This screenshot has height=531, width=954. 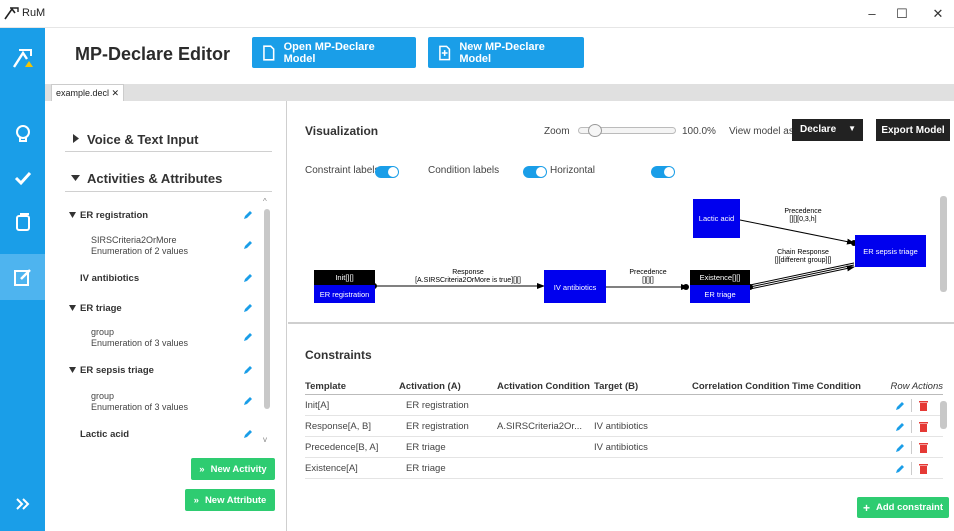 I want to click on sidebar-item-discovery, so click(x=22, y=134).